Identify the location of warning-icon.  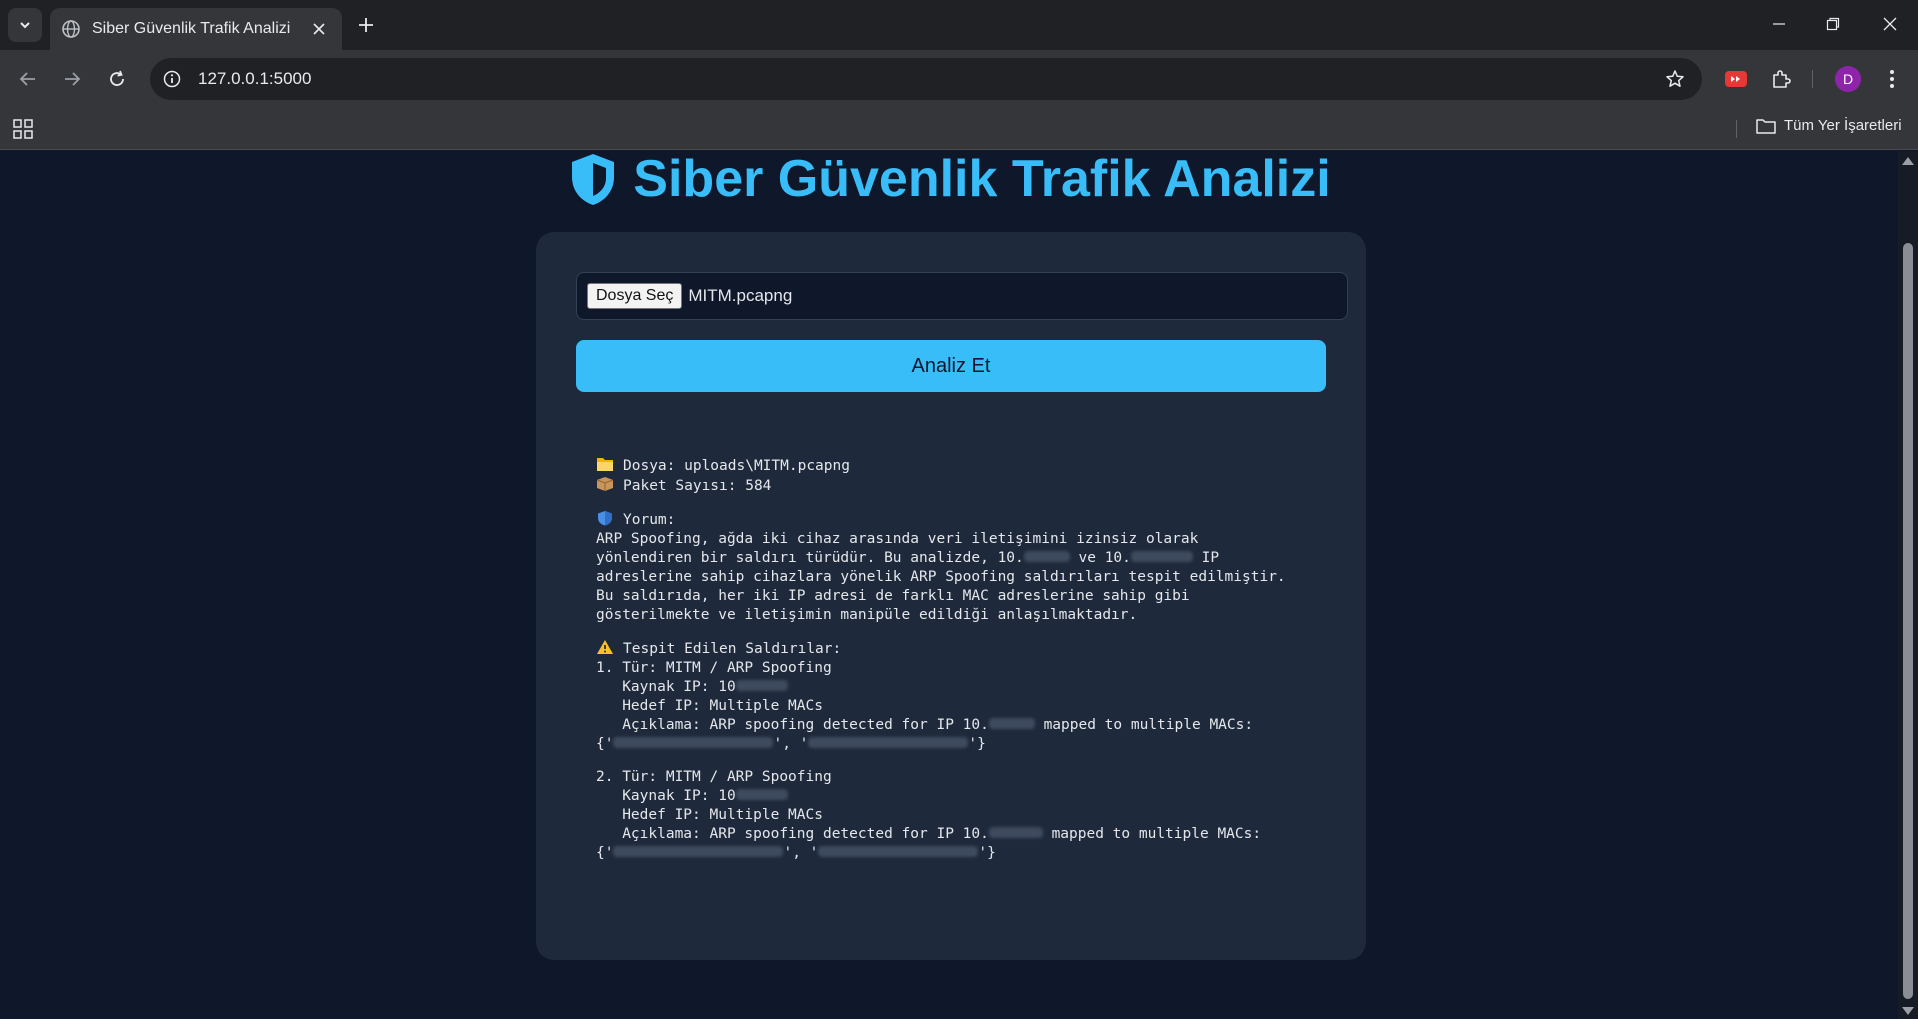
(605, 647).